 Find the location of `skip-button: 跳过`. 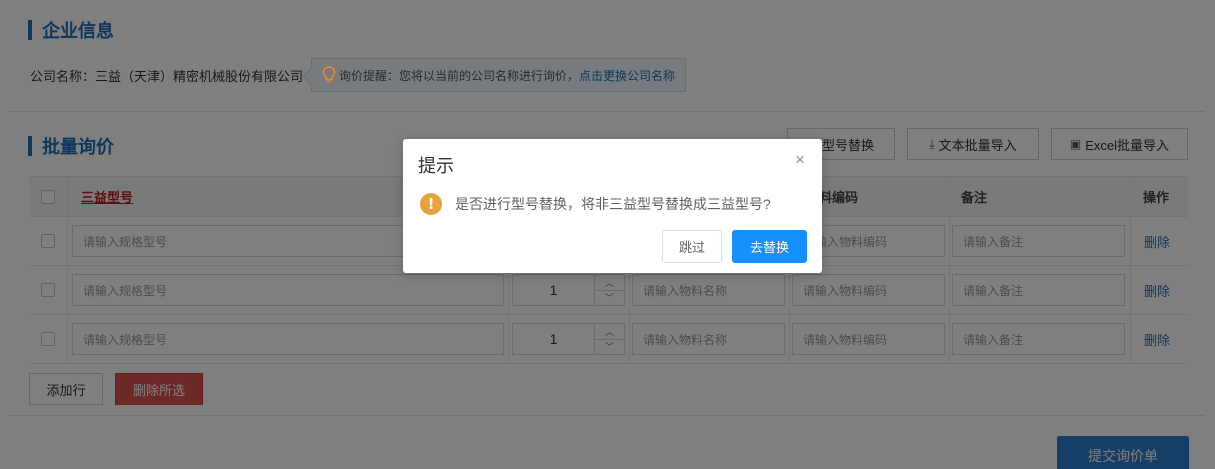

skip-button: 跳过 is located at coordinates (692, 246).